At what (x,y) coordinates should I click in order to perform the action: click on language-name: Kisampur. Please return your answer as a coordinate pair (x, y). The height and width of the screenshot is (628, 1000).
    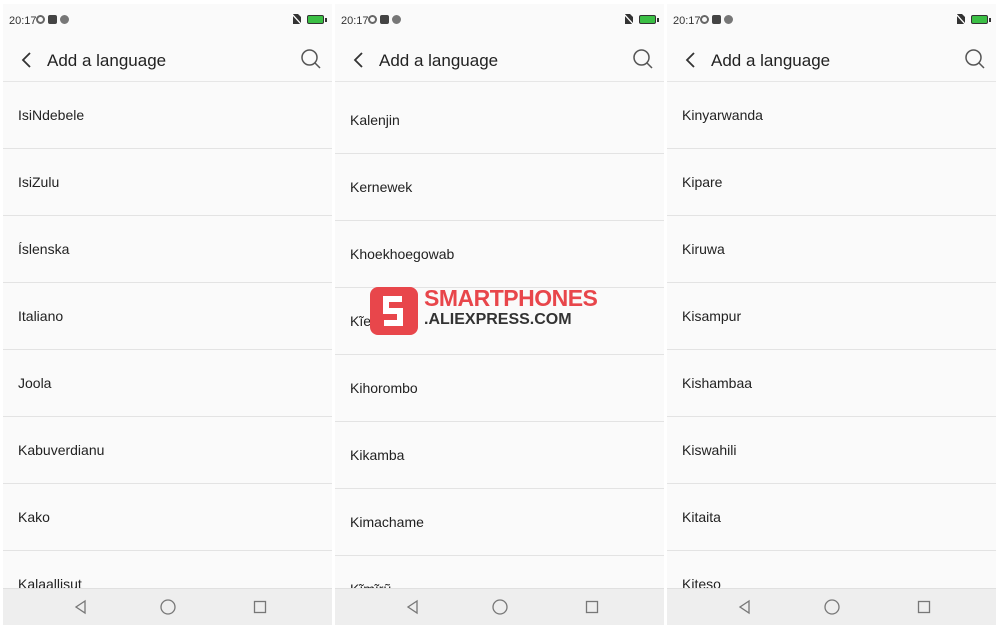
    Looking at the image, I should click on (712, 316).